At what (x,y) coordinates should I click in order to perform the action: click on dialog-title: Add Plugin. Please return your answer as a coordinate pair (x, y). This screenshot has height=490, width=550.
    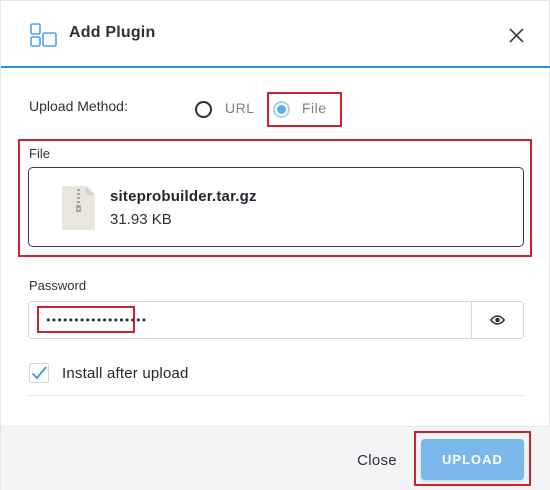
    Looking at the image, I should click on (112, 32).